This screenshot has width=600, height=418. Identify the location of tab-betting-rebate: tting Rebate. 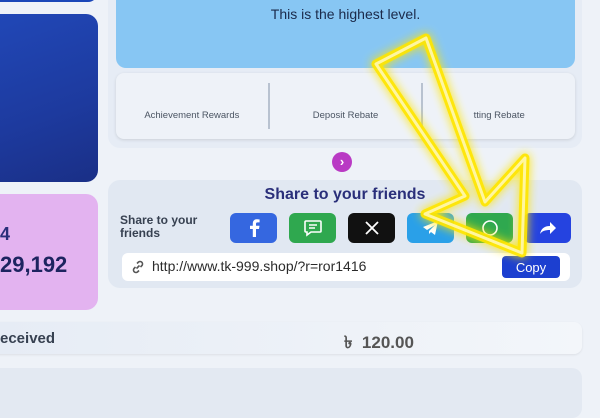
(499, 106).